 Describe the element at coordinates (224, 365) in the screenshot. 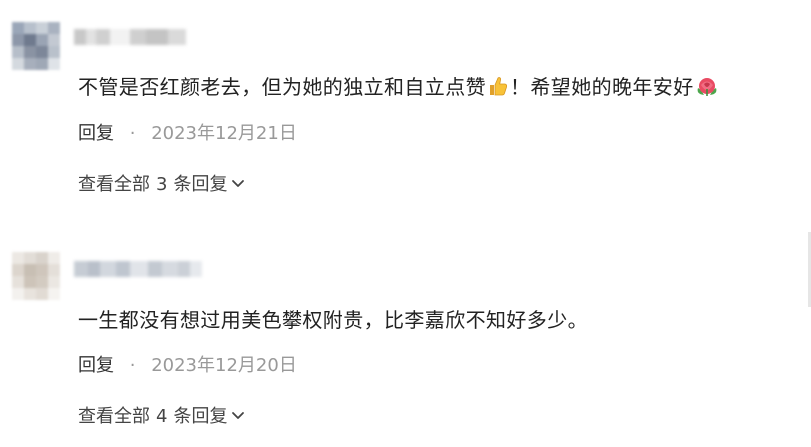

I see `comment-date: 2023年12月20日` at that location.